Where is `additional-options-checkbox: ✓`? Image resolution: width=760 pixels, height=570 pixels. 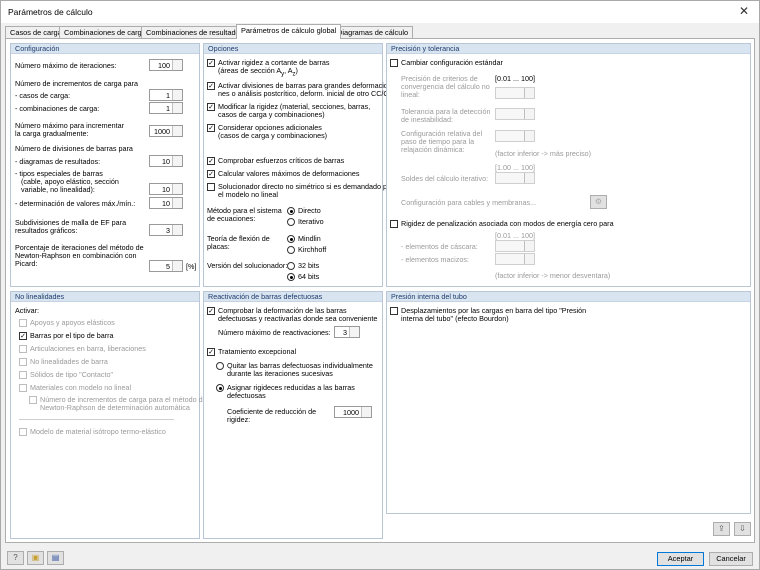
additional-options-checkbox: ✓ is located at coordinates (211, 128).